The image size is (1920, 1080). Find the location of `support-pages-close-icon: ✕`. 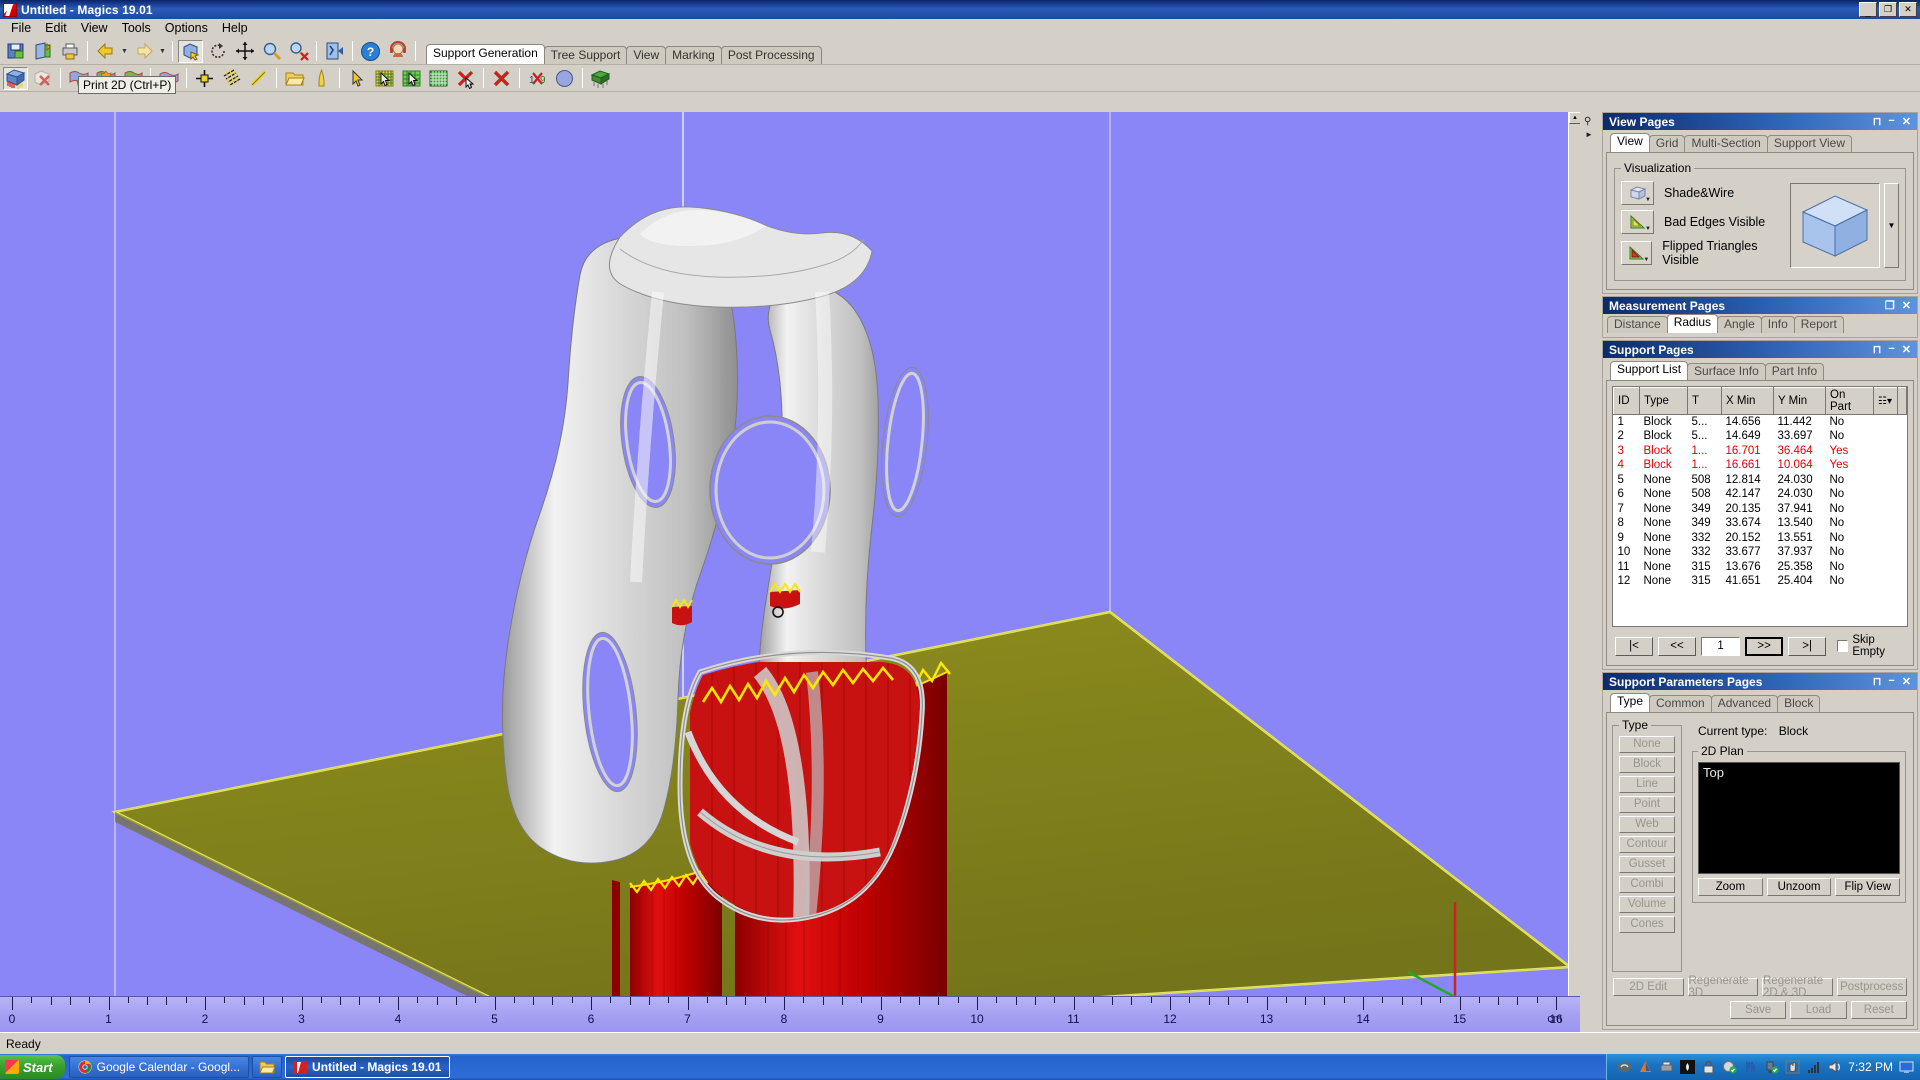

support-pages-close-icon: ✕ is located at coordinates (1906, 349).